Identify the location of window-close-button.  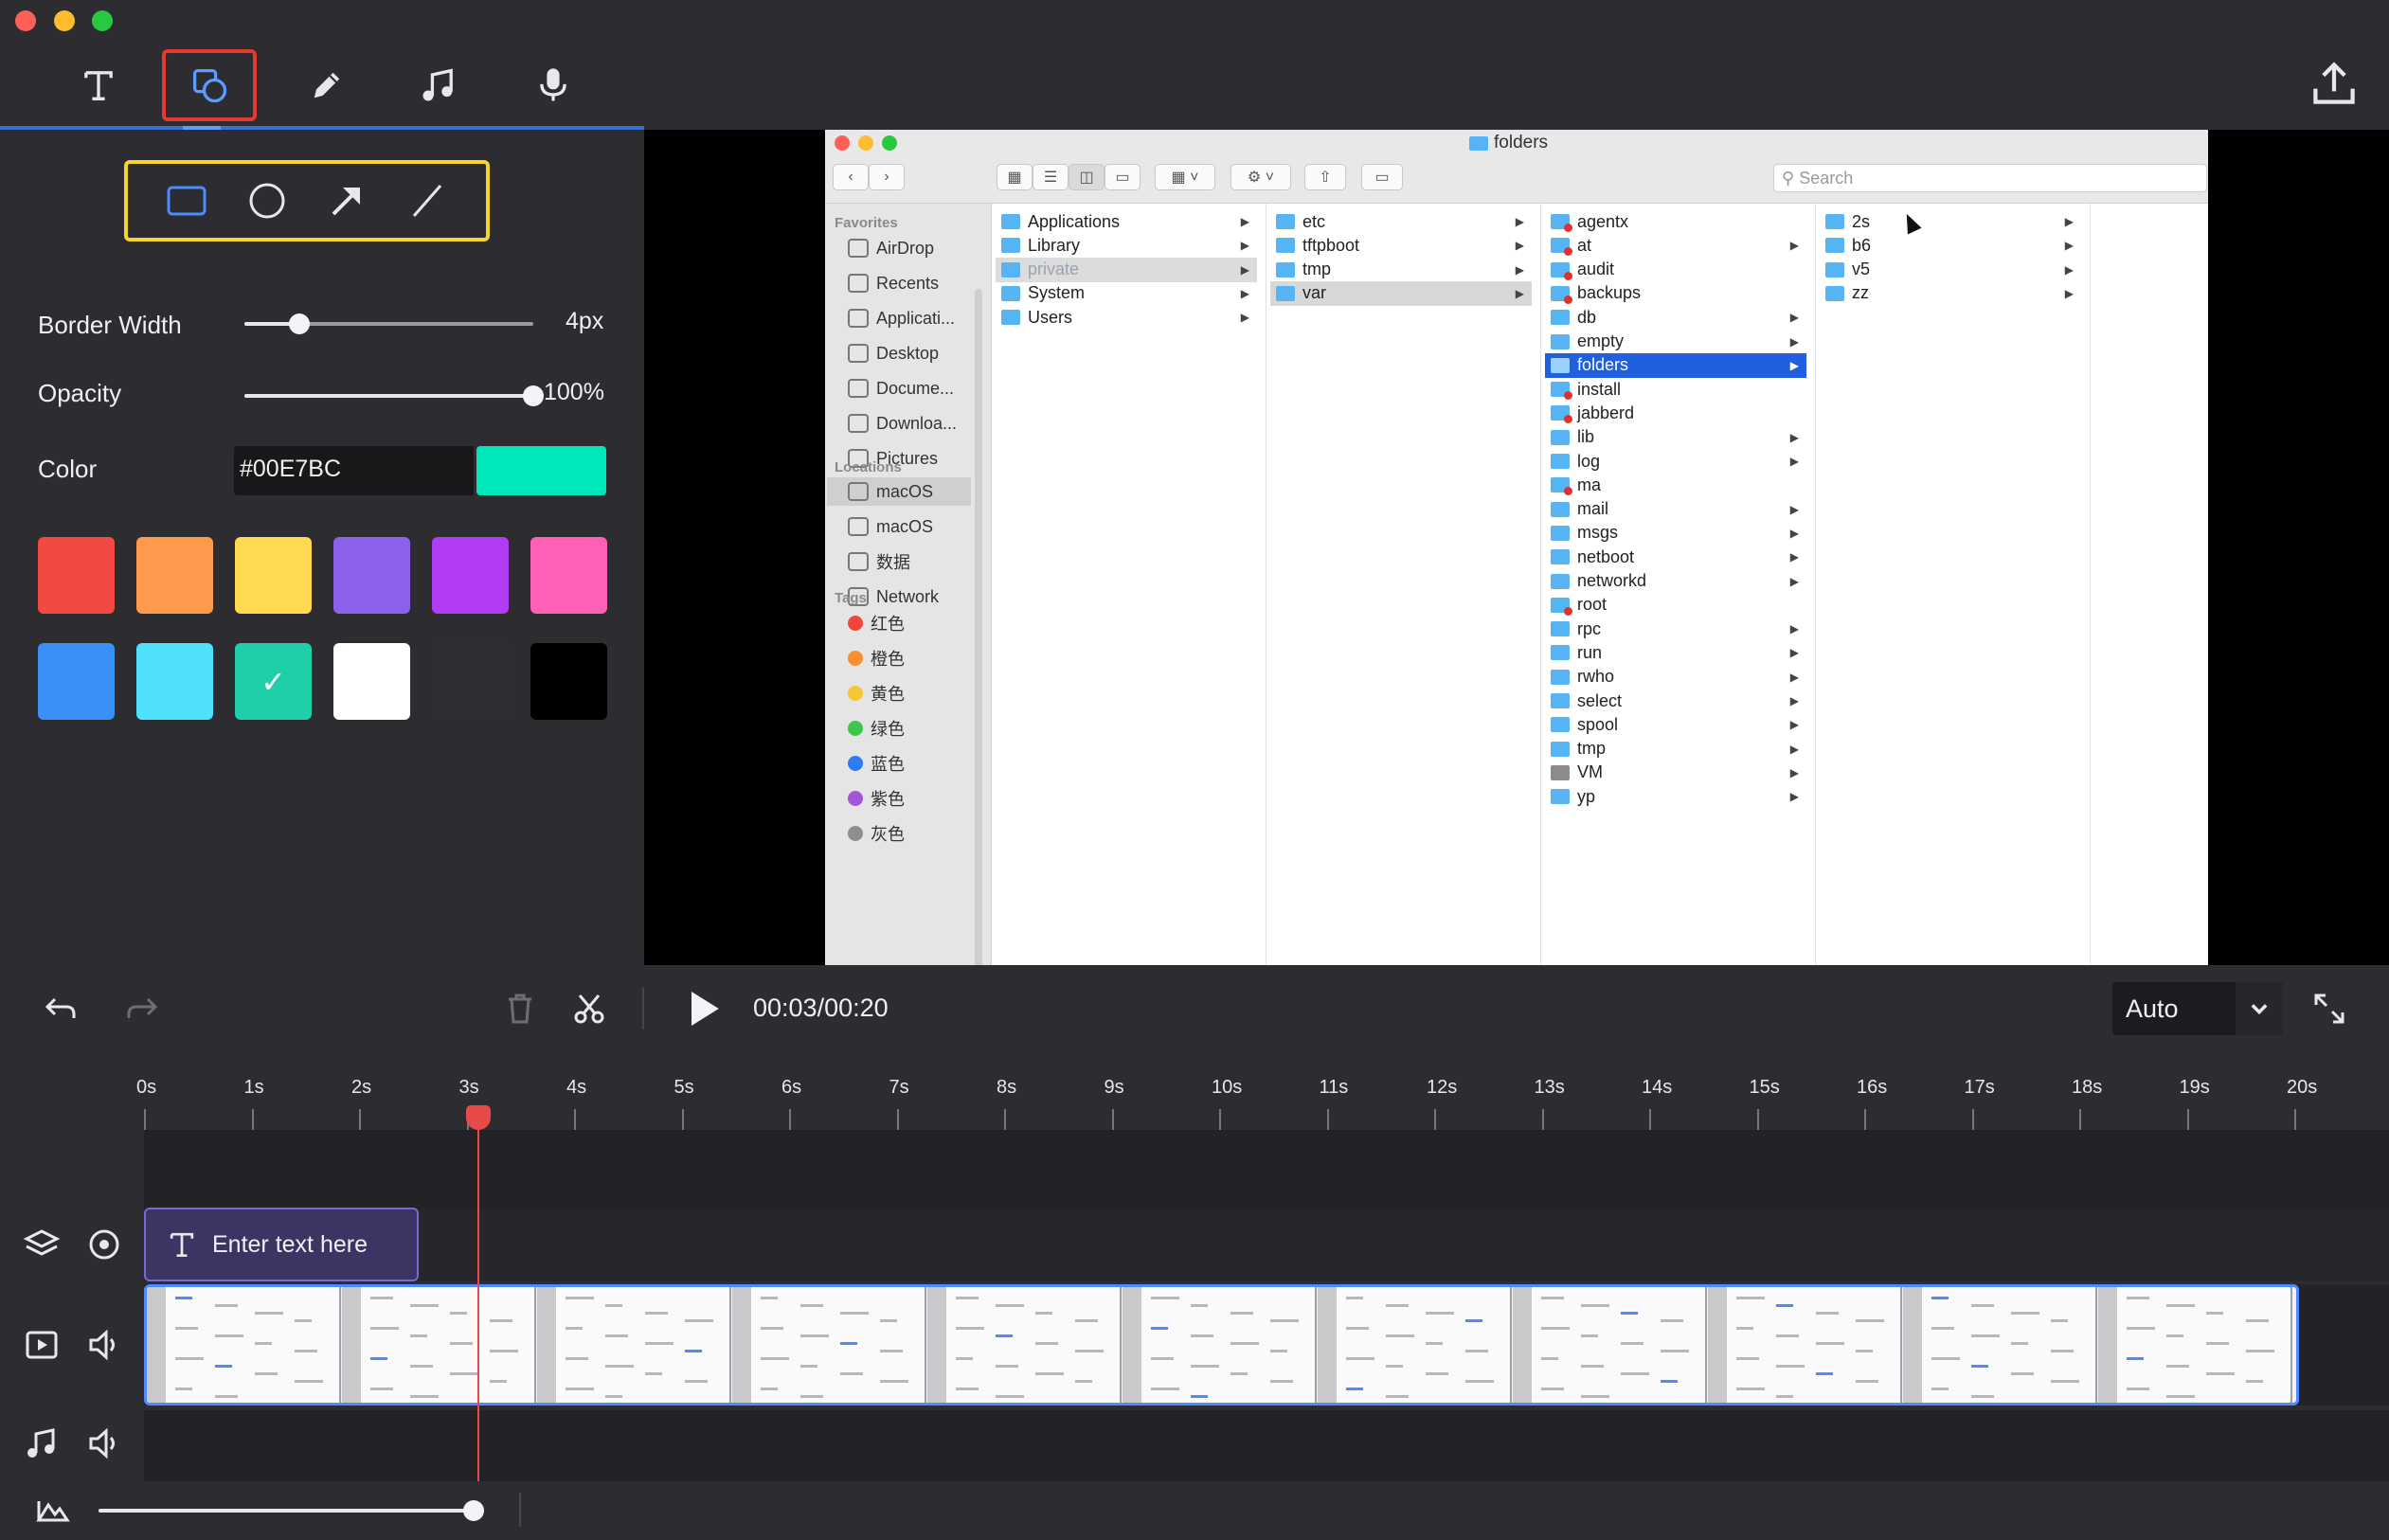
(25, 20).